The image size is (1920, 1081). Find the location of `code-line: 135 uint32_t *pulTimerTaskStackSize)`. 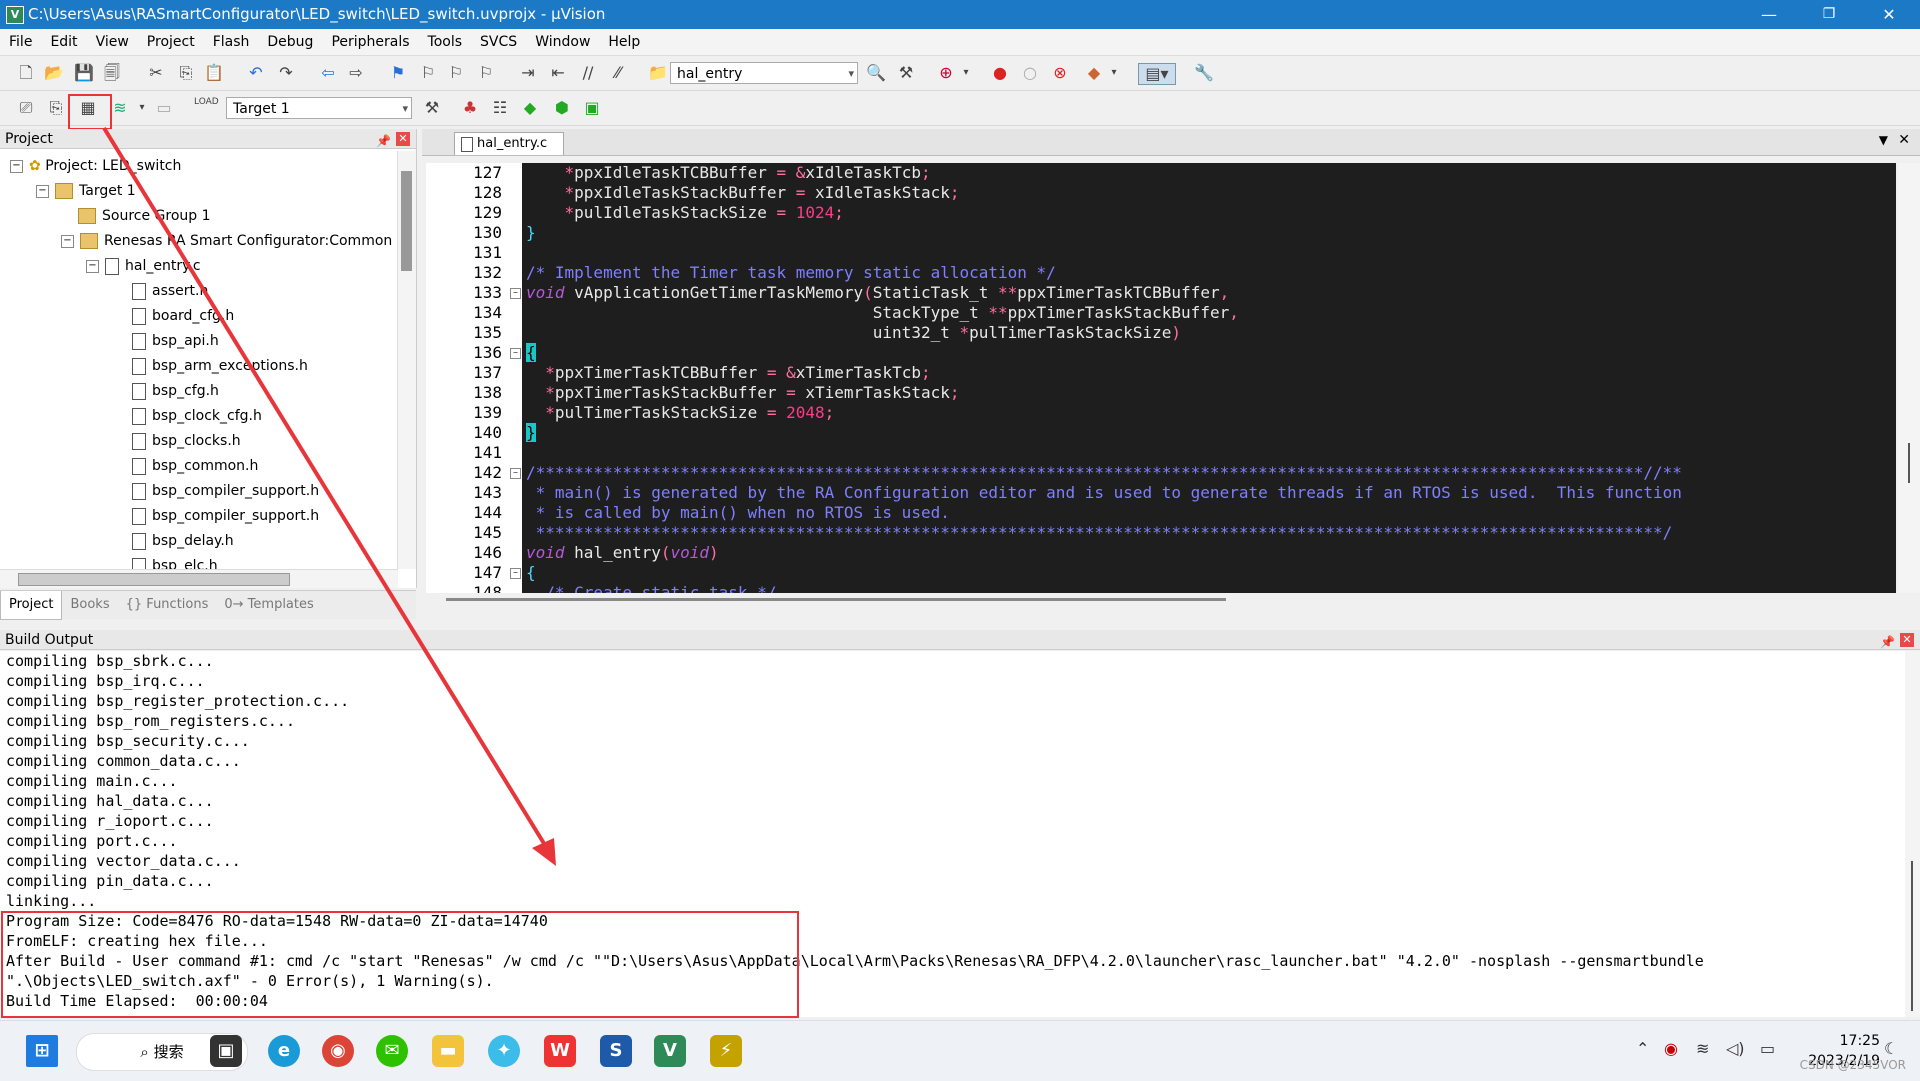

code-line: 135 uint32_t *pulTimerTaskStackSize) is located at coordinates (1161, 333).